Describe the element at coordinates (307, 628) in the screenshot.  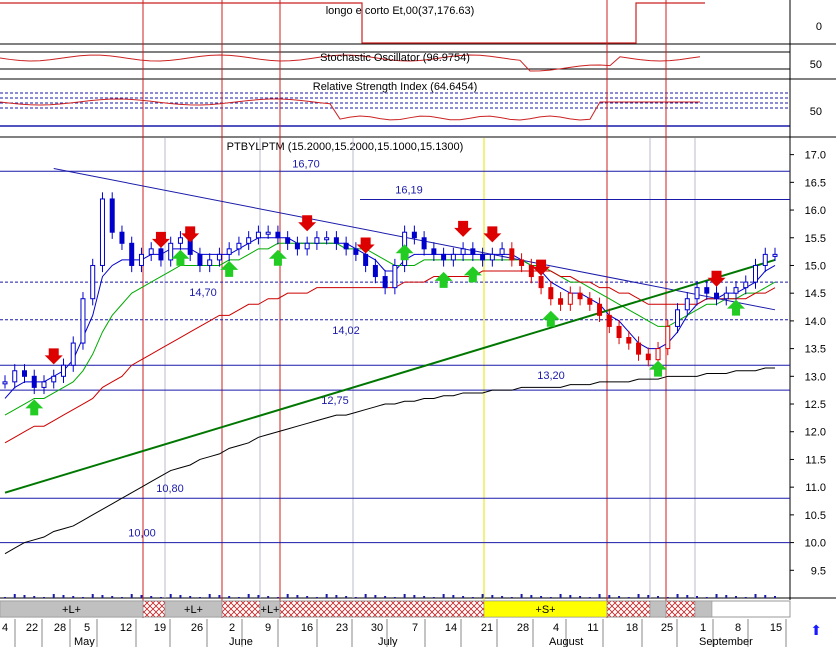
I see `x-tick-label: 16` at that location.